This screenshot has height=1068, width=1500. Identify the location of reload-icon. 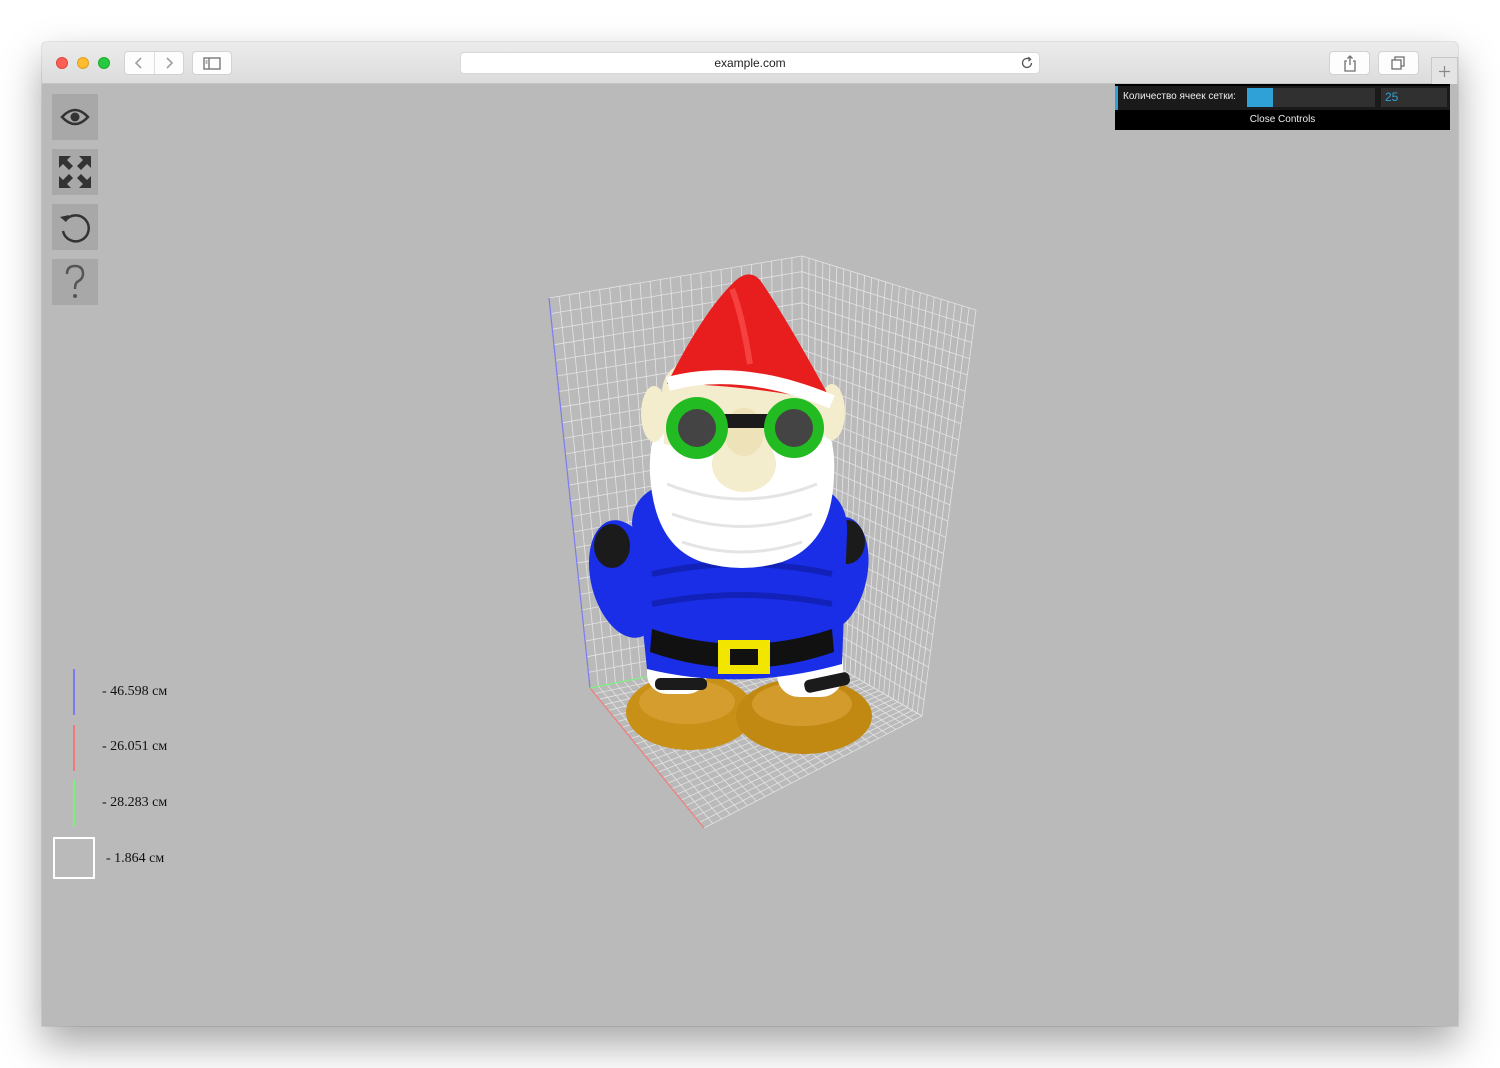
(1027, 63).